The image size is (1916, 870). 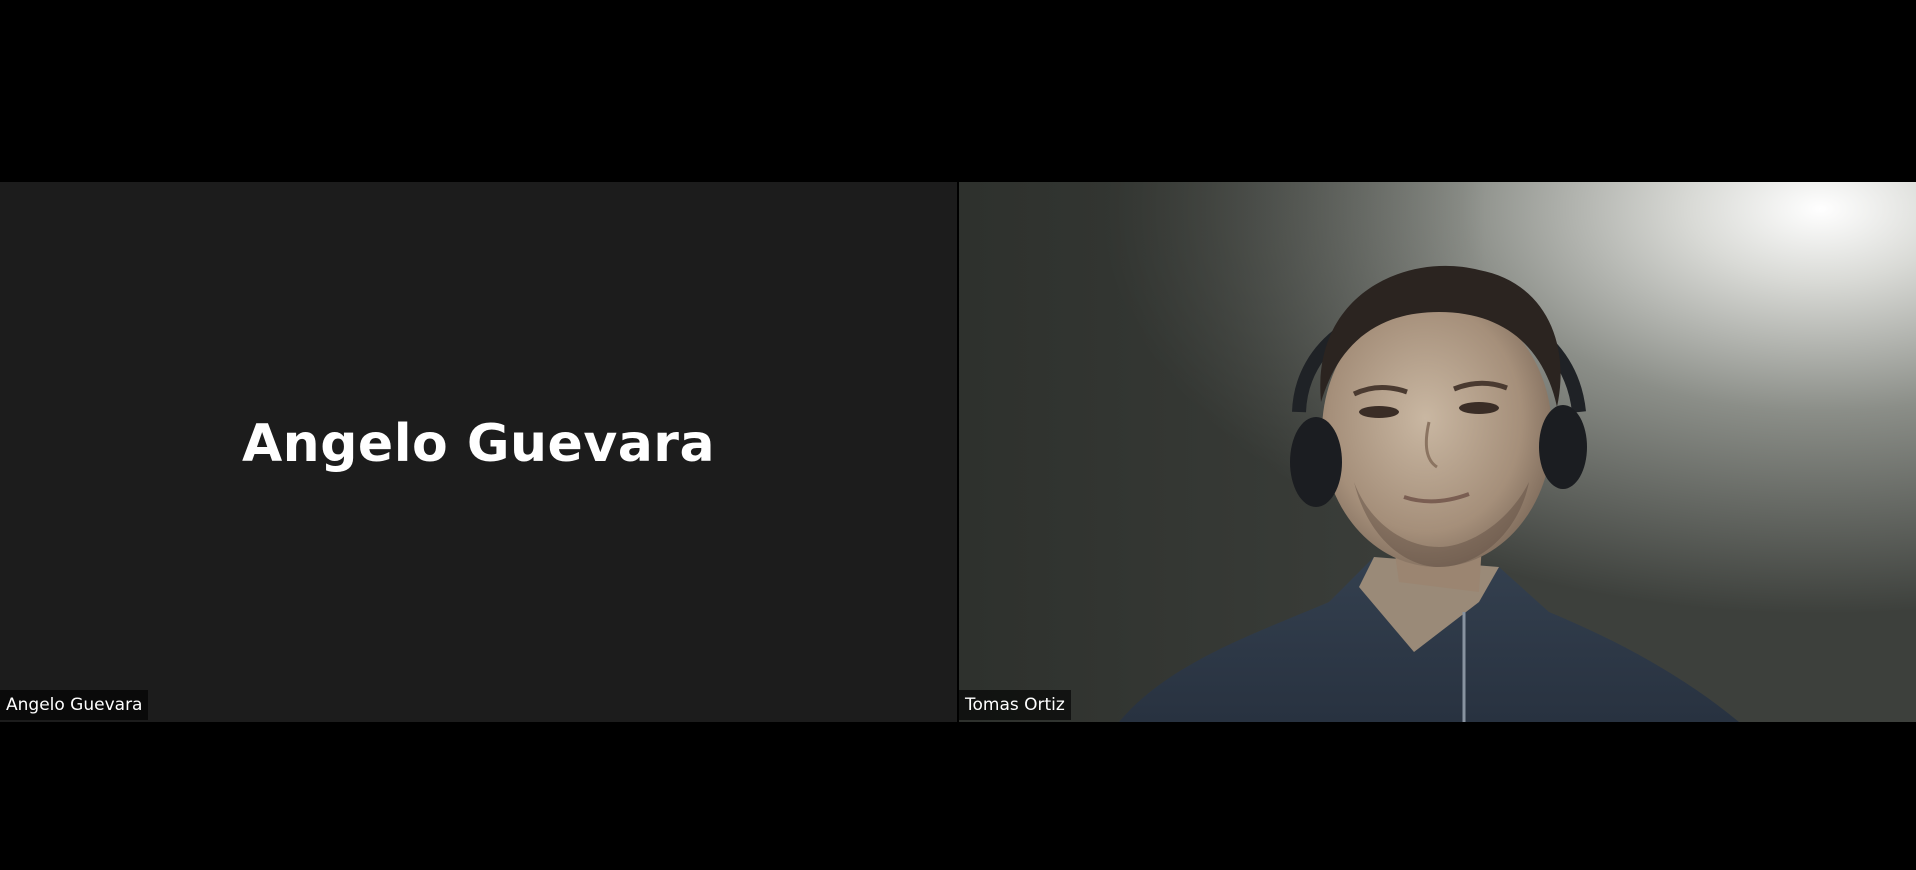 I want to click on headphones-icon, so click(x=1316, y=462).